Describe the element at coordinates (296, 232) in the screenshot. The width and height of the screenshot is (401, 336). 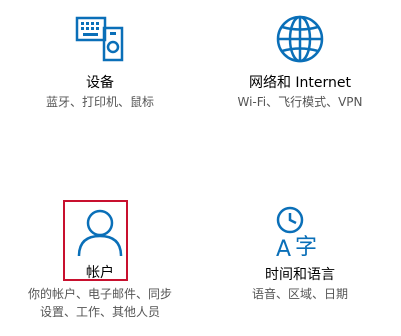
I see `time-language-icon: A 字` at that location.